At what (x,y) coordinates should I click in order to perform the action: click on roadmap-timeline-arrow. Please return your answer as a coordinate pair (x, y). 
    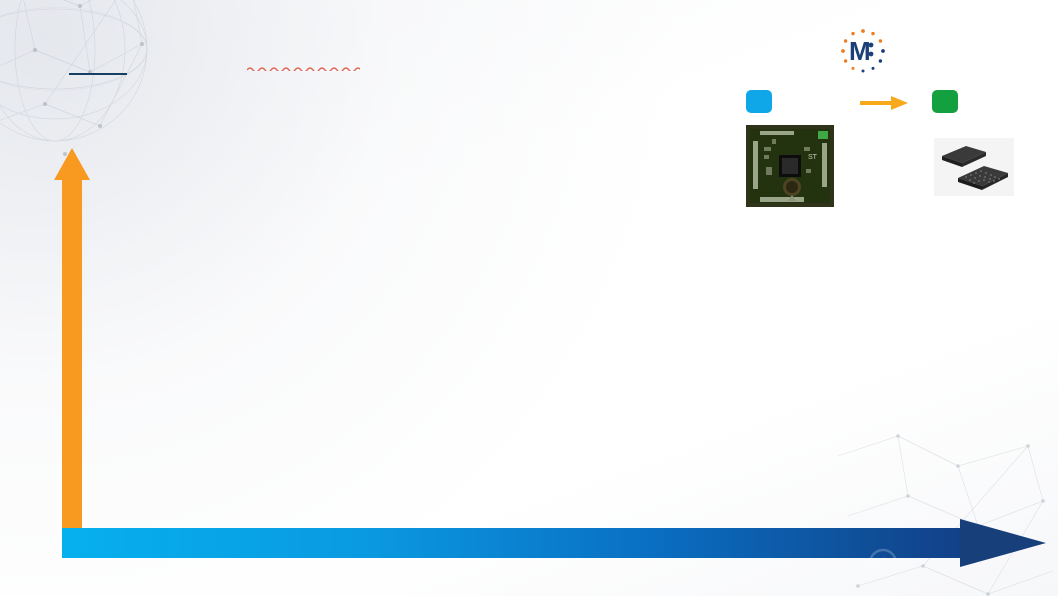
    Looking at the image, I should click on (554, 543).